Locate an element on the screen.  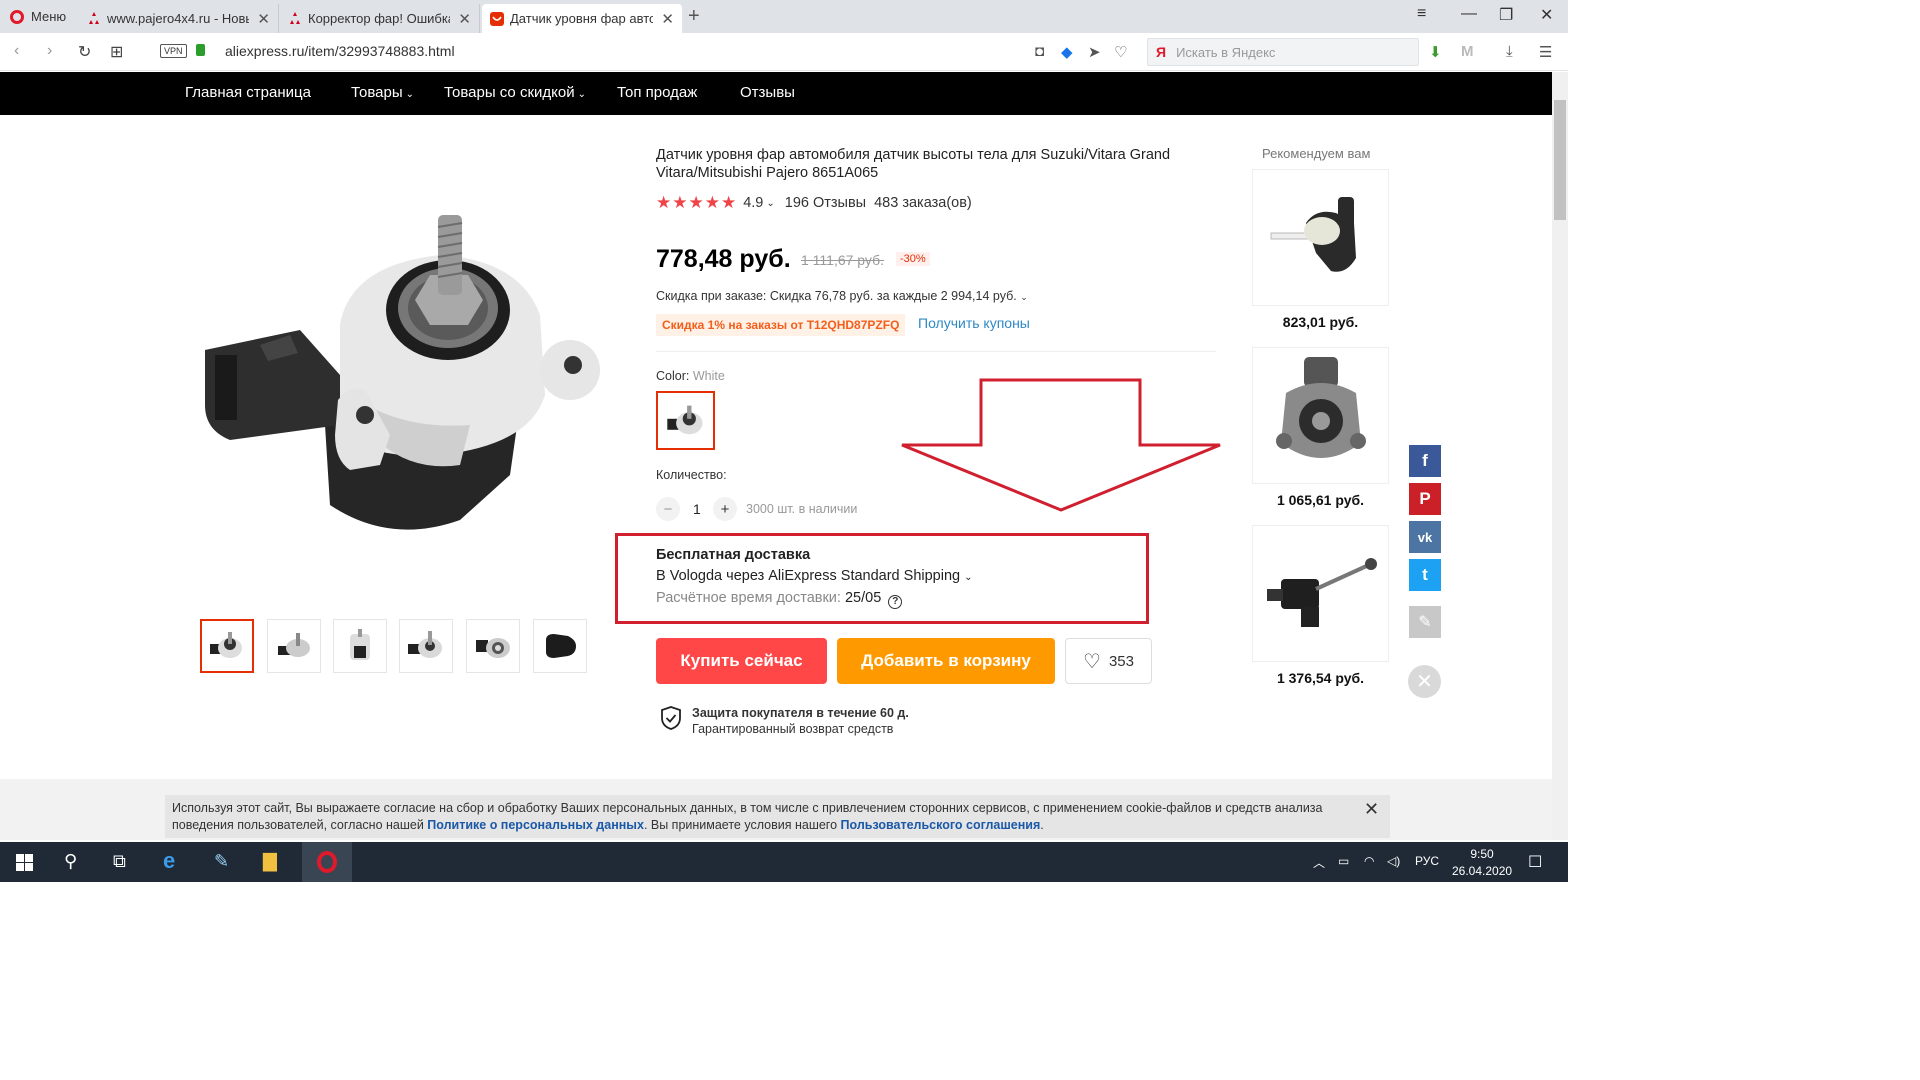
pencil-edit-icon: ✎ is located at coordinates (1425, 622).